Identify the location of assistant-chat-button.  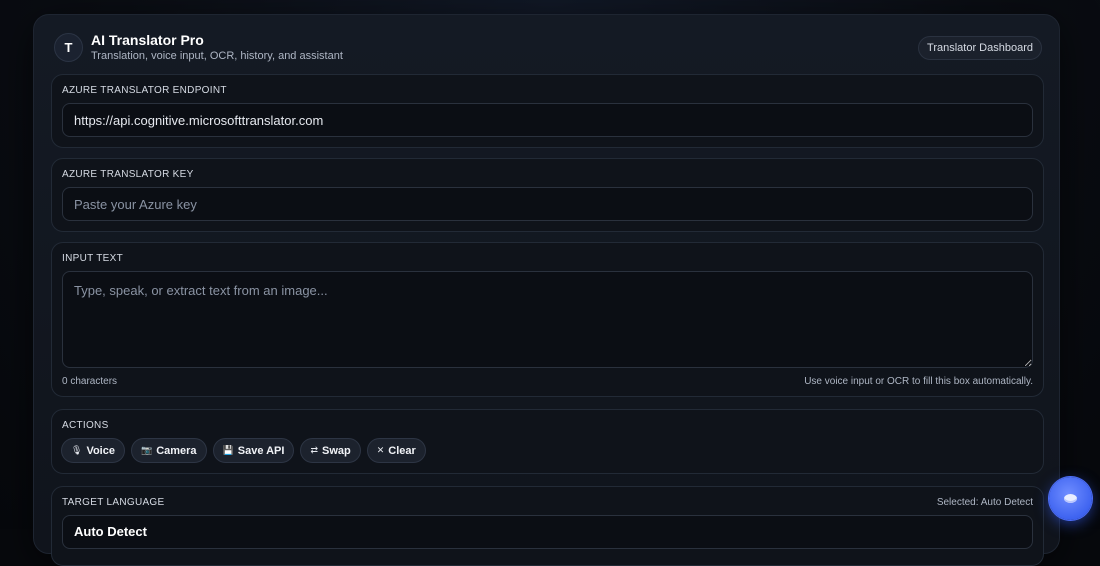
(1070, 498).